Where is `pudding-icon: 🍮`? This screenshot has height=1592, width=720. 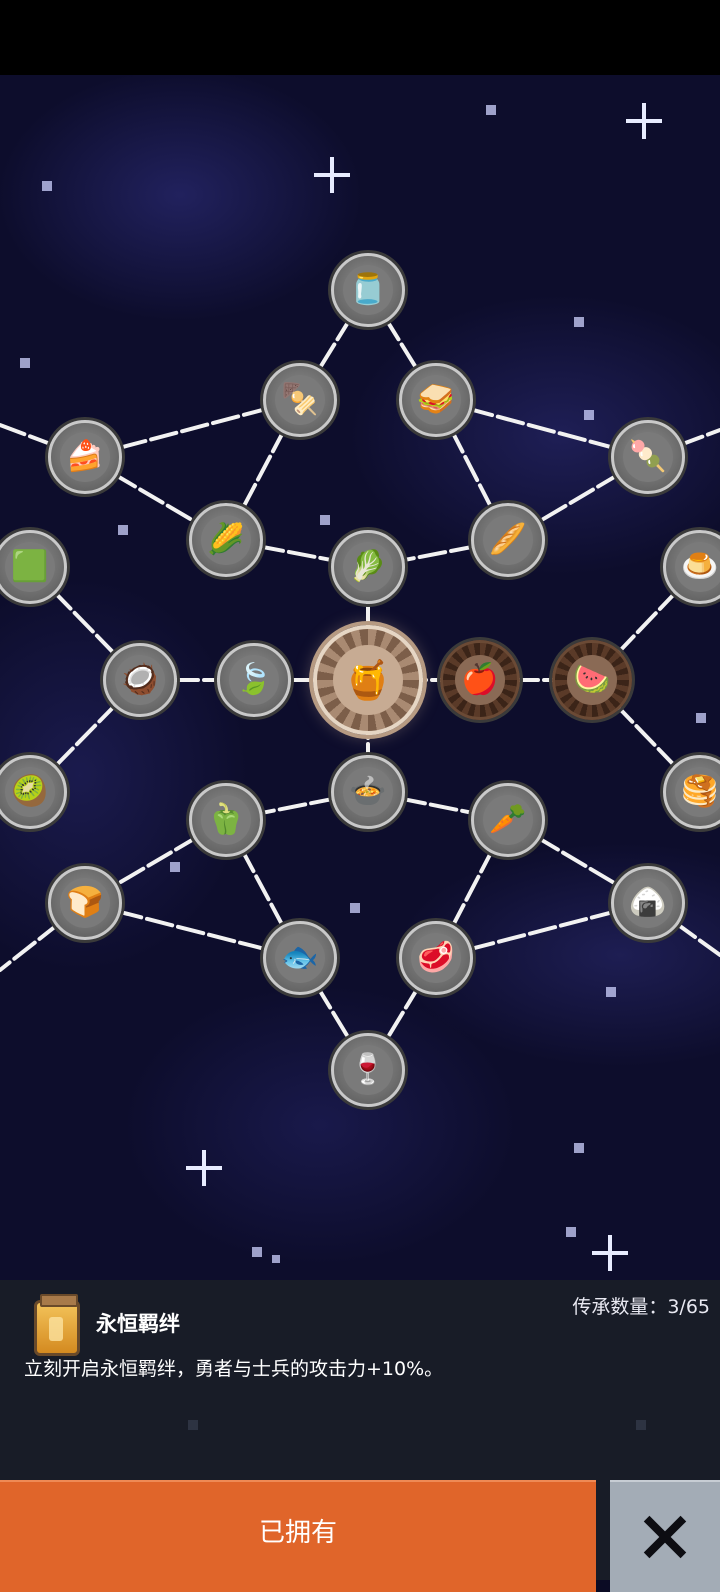
pudding-icon: 🍮 is located at coordinates (697, 567).